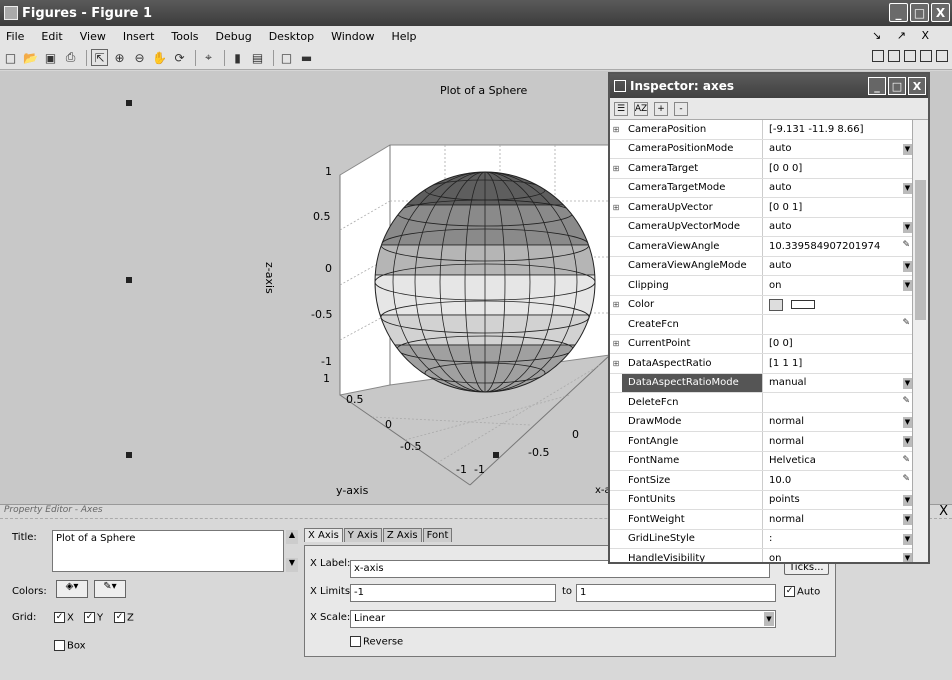  What do you see at coordinates (437, 535) in the screenshot?
I see `tab-font: Font` at bounding box center [437, 535].